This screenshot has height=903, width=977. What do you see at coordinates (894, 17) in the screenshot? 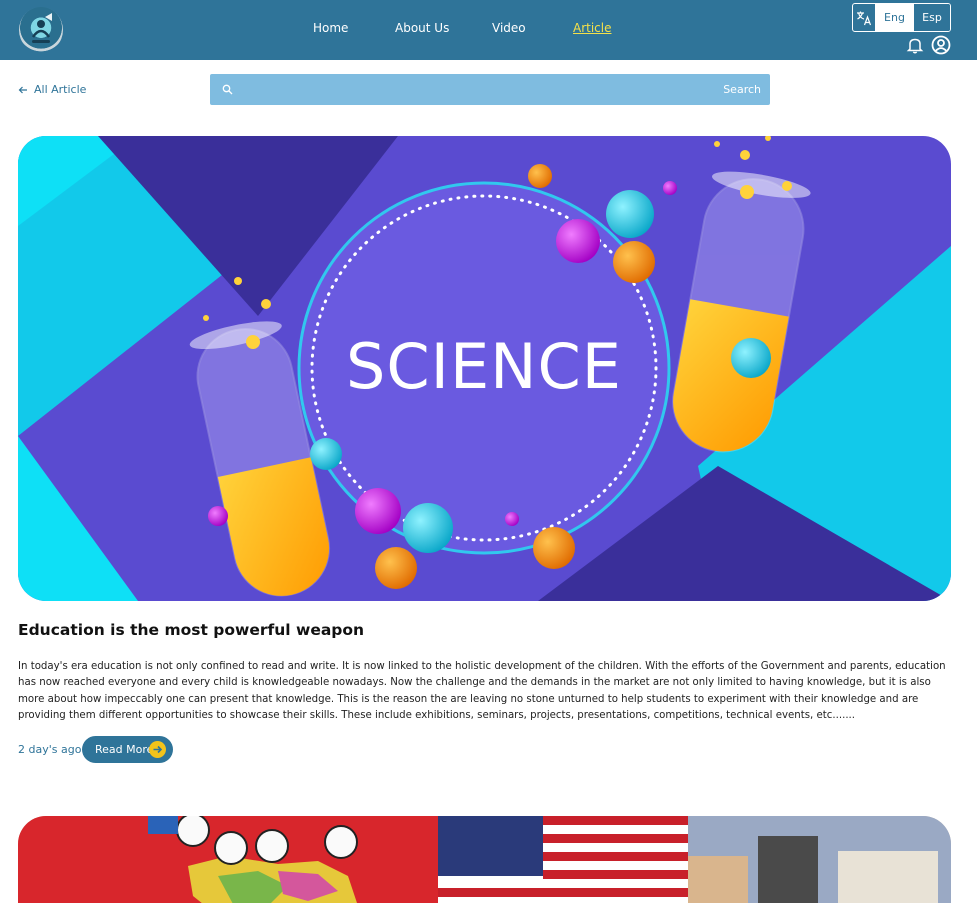
I see `language-eng-button: Eng` at bounding box center [894, 17].